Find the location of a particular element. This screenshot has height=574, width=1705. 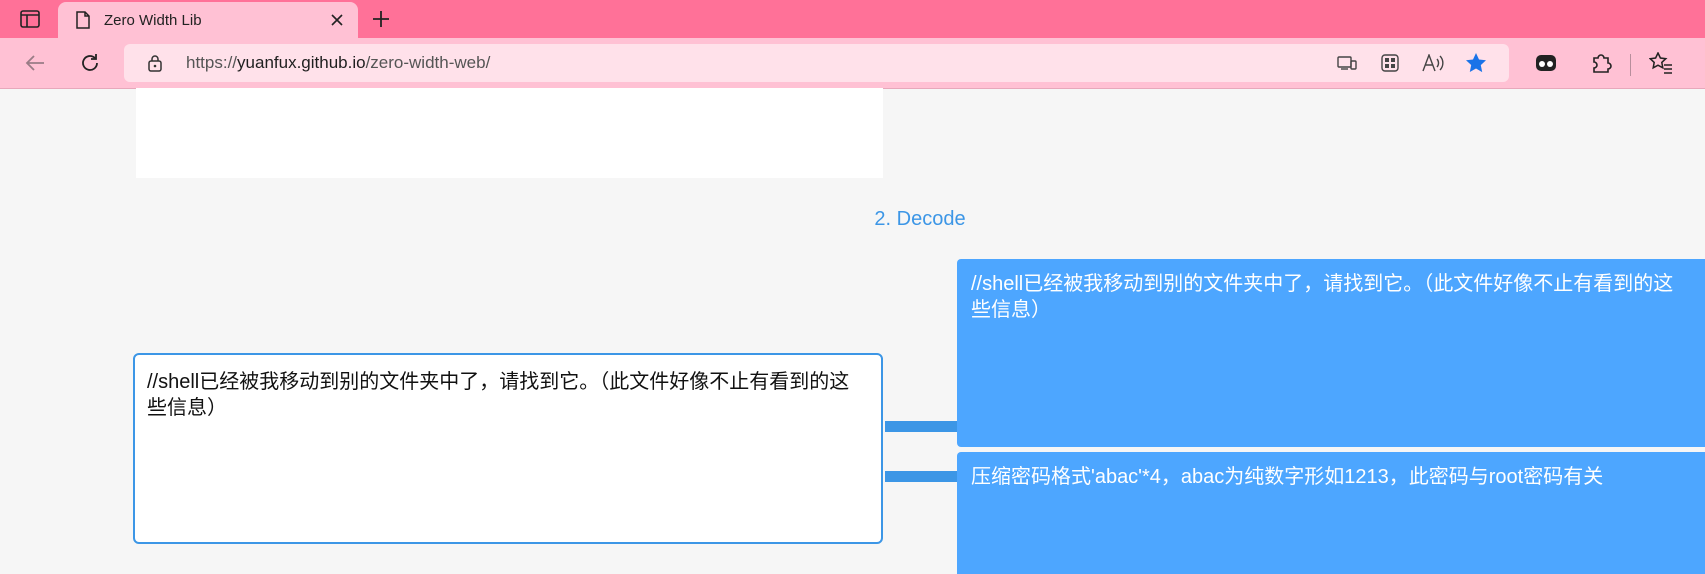

favorites-icon is located at coordinates (1661, 63).